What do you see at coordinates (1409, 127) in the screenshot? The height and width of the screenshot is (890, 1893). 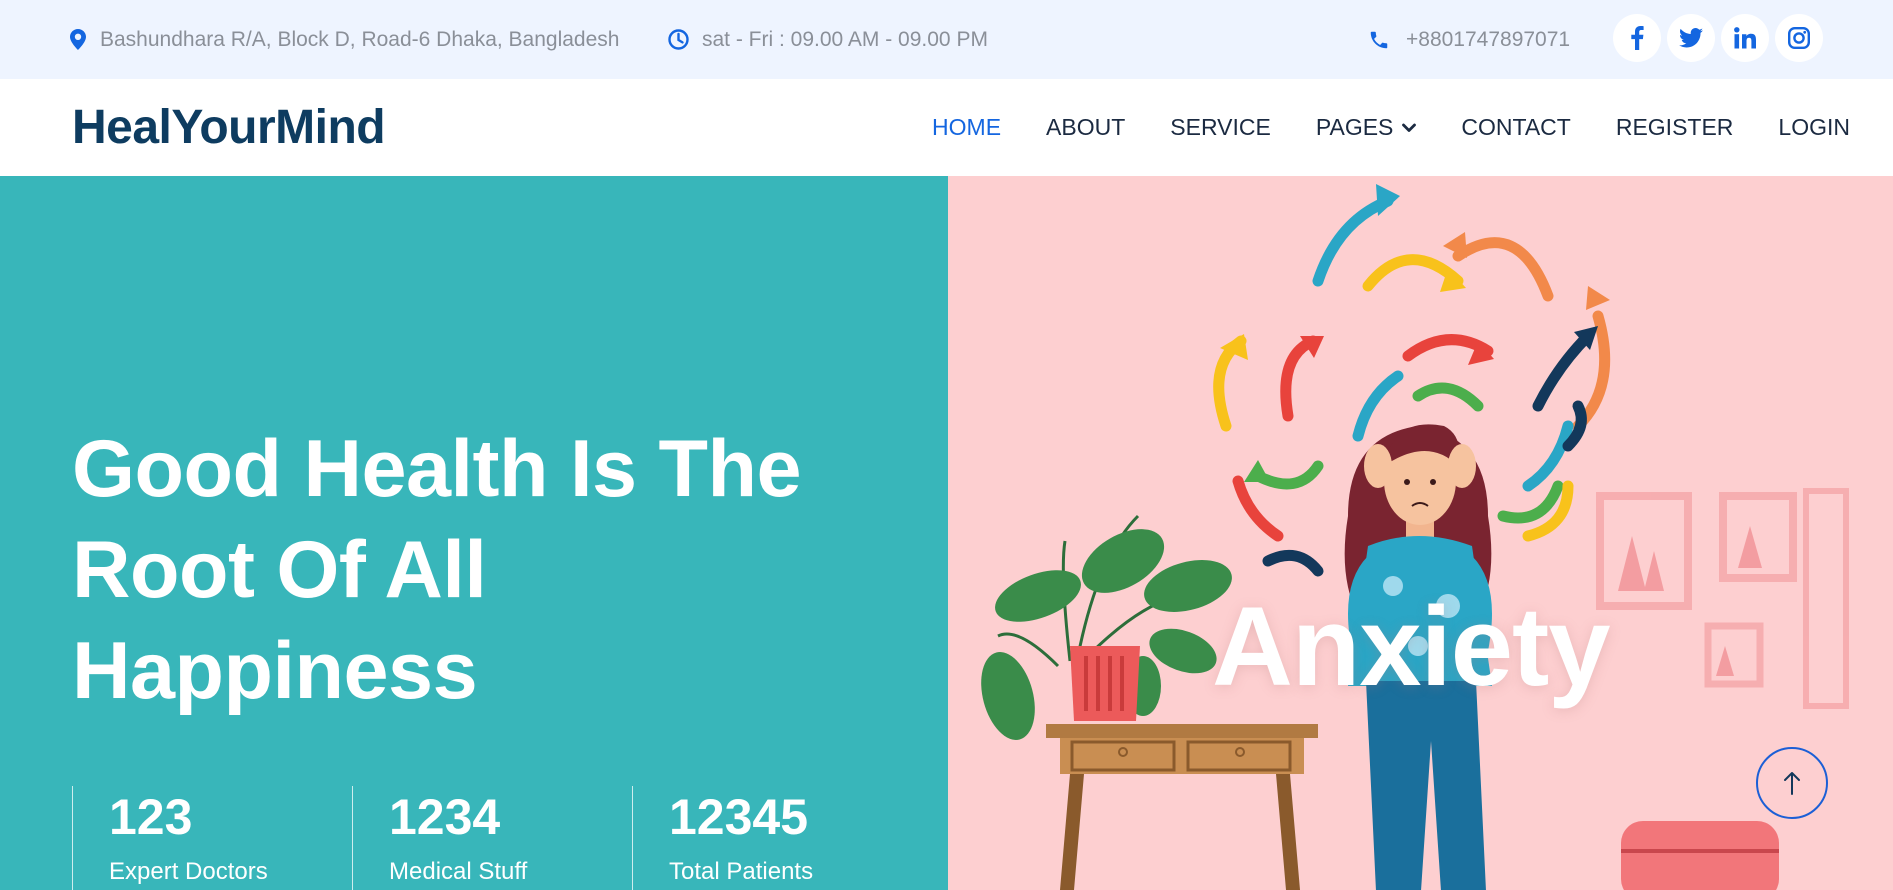 I see `chevron-down-icon` at bounding box center [1409, 127].